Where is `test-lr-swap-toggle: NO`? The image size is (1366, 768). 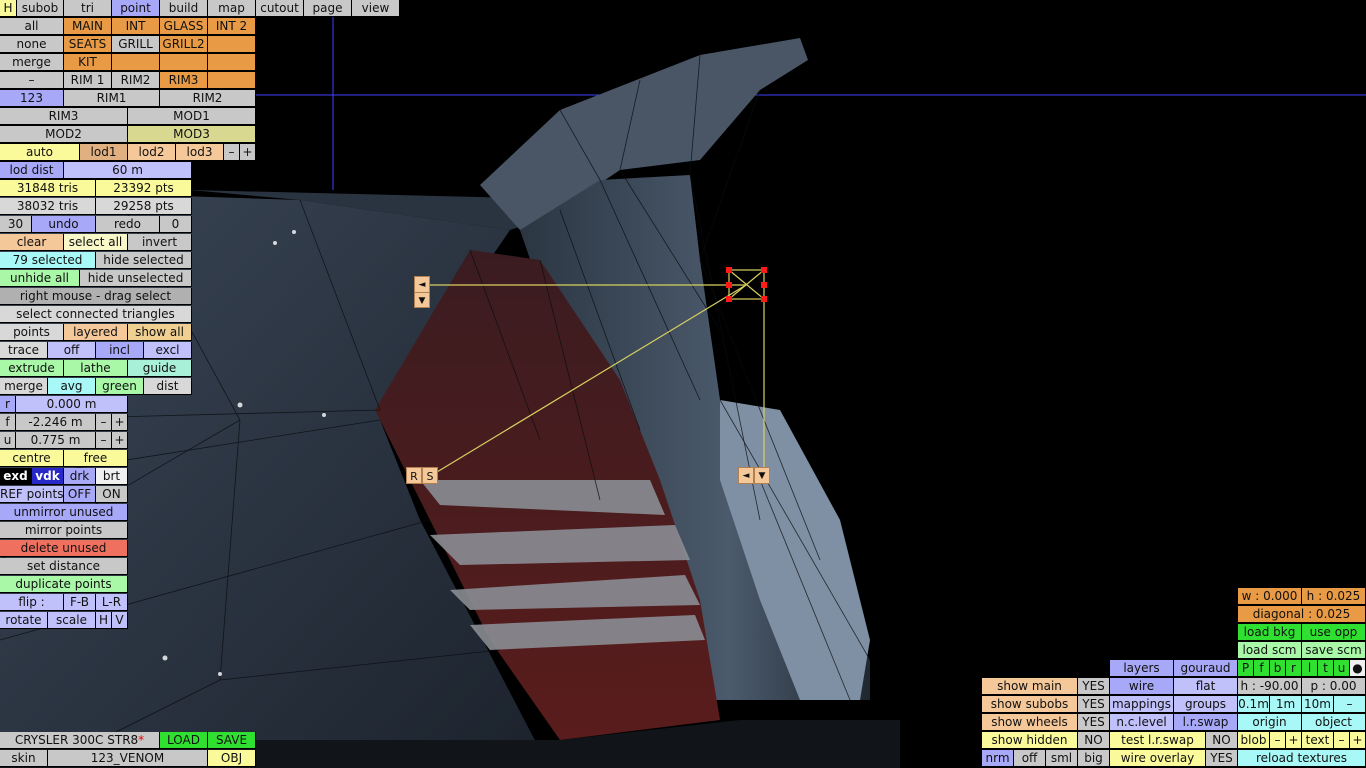
test-lr-swap-toggle: NO is located at coordinates (1222, 740).